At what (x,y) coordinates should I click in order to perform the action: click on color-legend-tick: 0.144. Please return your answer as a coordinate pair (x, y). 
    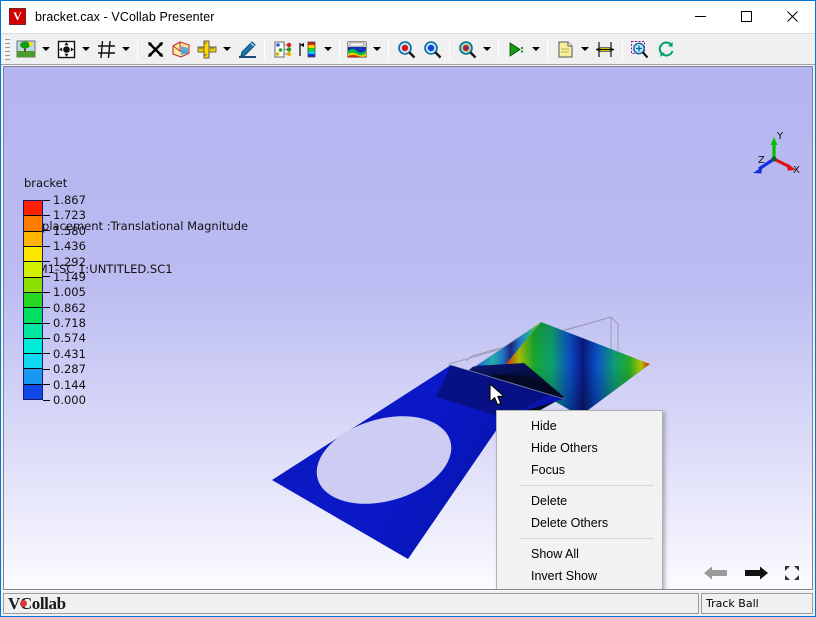
    Looking at the image, I should click on (64, 385).